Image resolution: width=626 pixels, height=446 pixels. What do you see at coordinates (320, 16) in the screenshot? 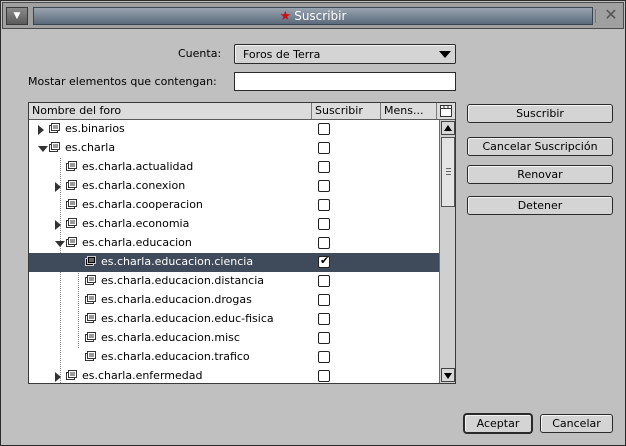
I see `window-title: Suscribir` at bounding box center [320, 16].